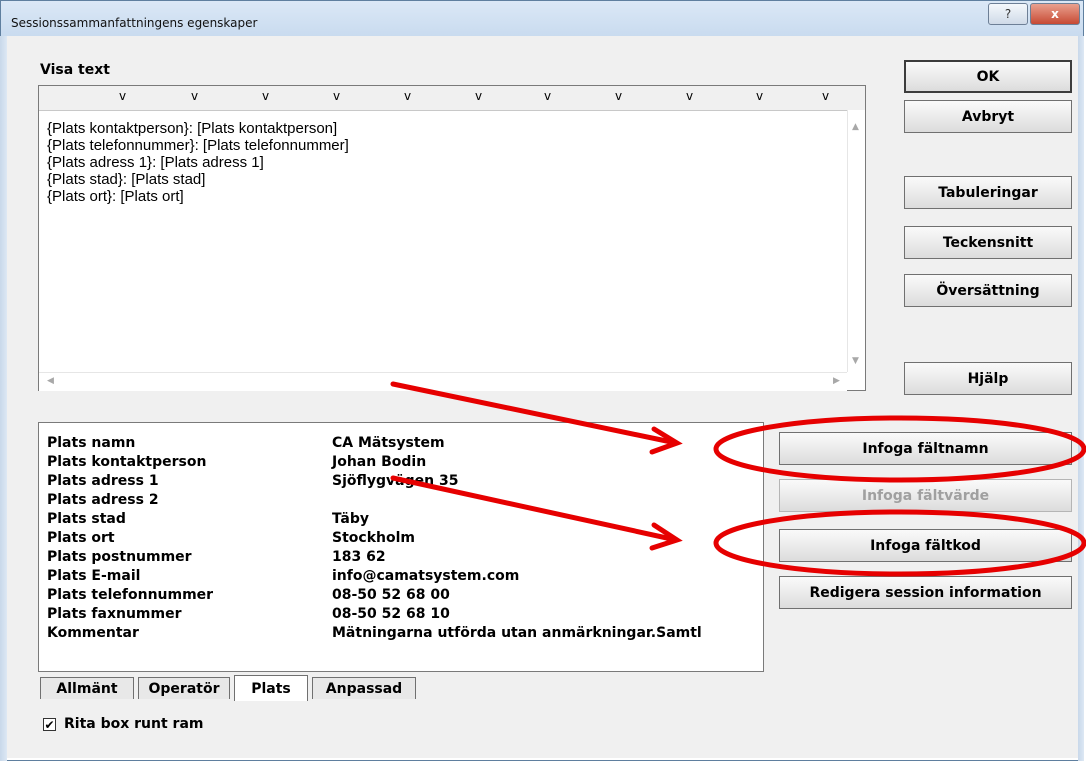  What do you see at coordinates (988, 242) in the screenshot?
I see `font-button: Teckensnitt` at bounding box center [988, 242].